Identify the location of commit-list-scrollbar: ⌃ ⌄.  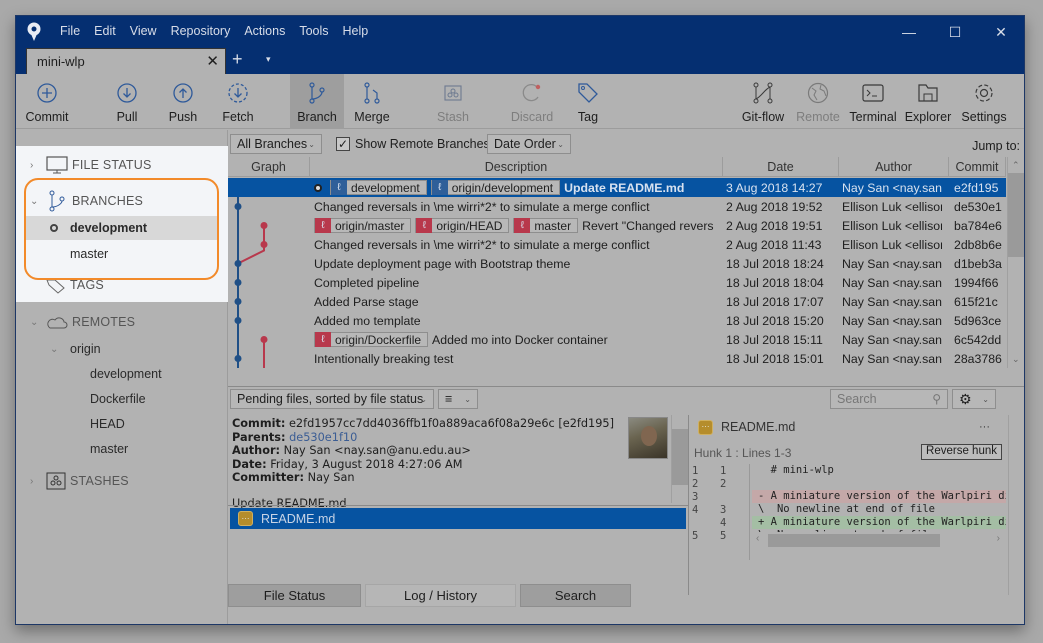
(1015, 262).